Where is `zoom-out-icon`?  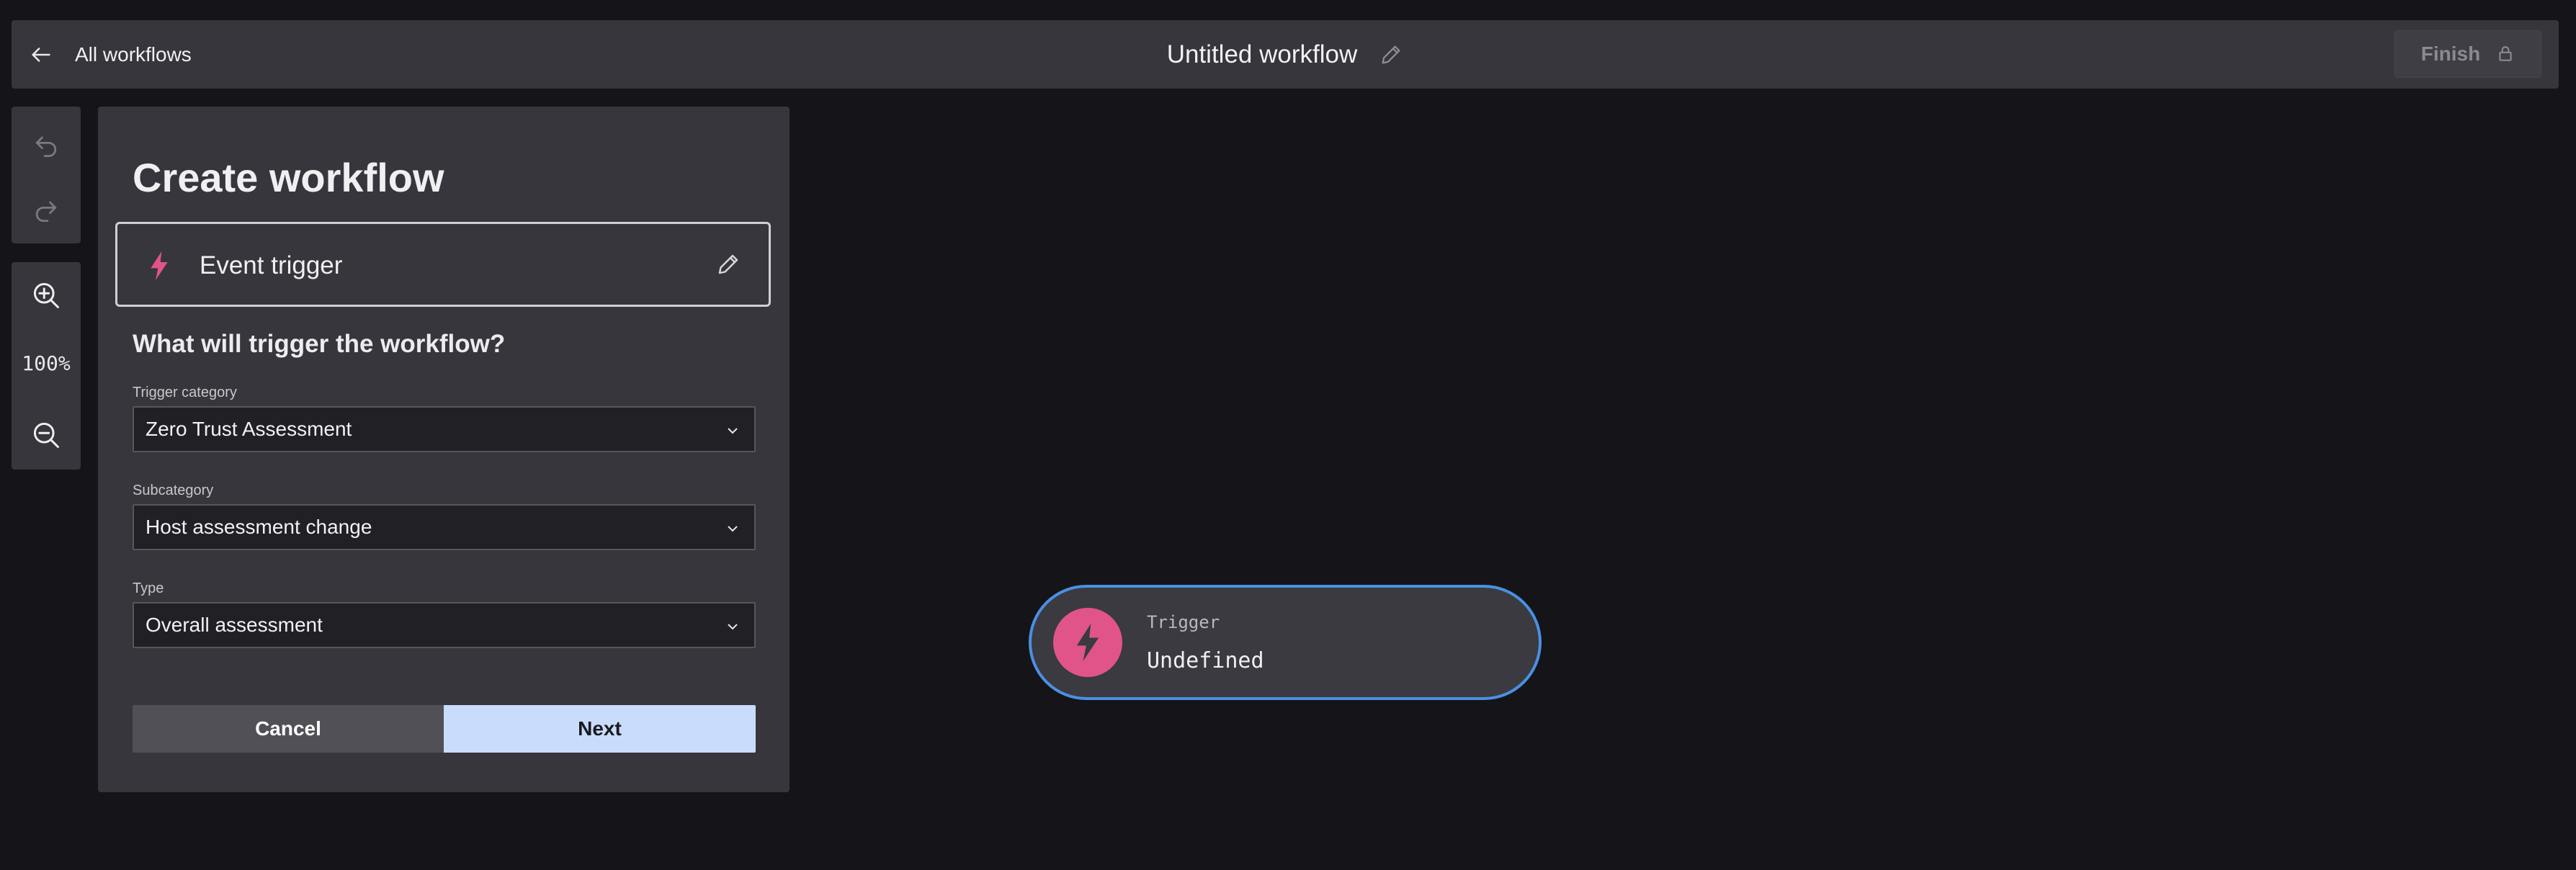
zoom-out-icon is located at coordinates (46, 435).